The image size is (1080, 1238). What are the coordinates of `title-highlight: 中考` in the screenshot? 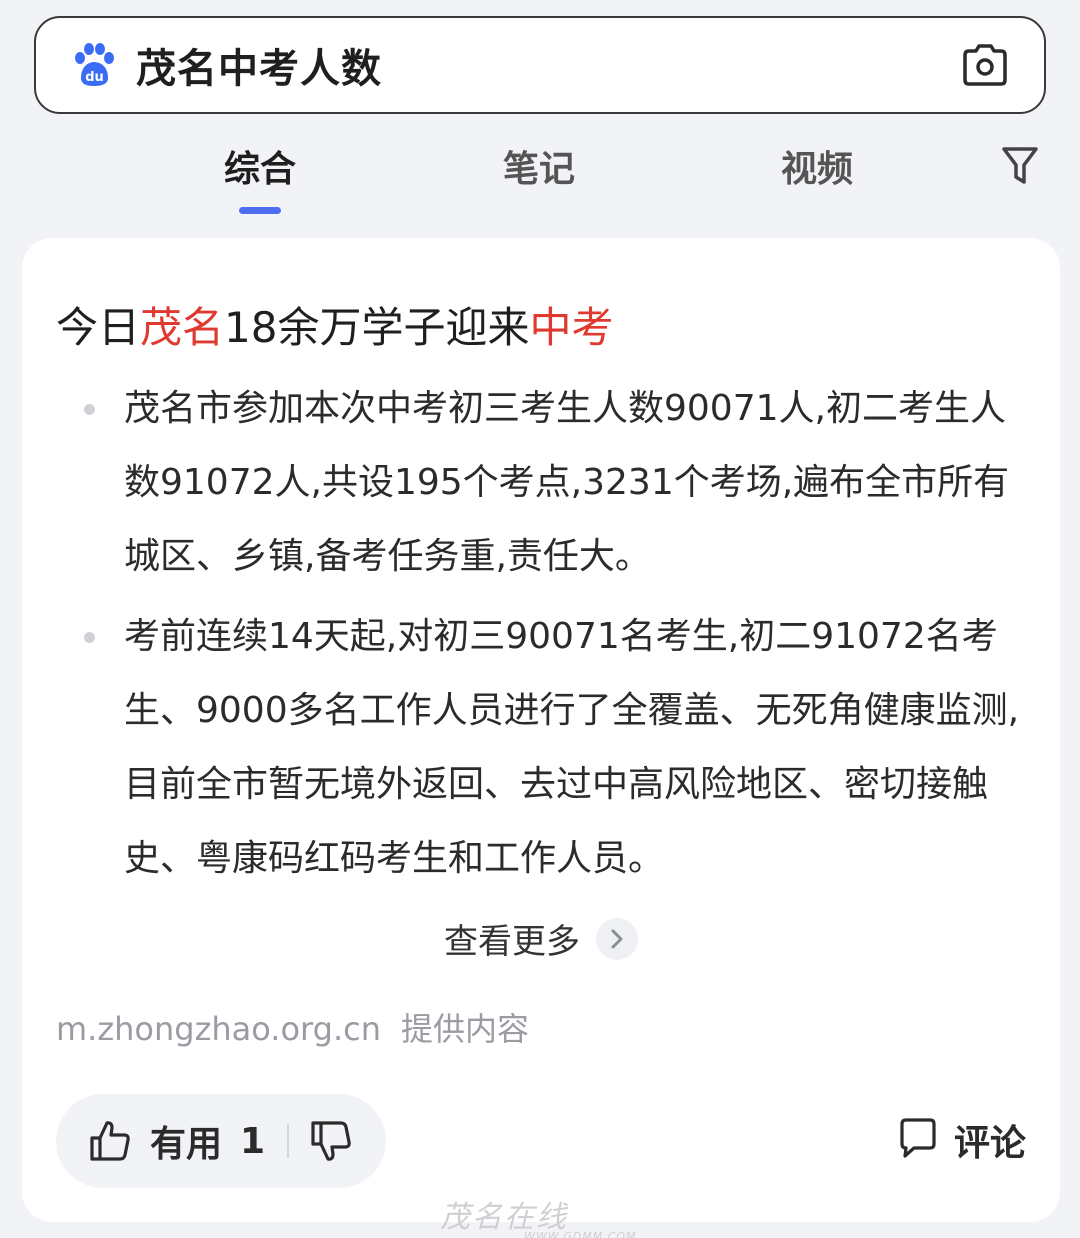 It's located at (571, 327).